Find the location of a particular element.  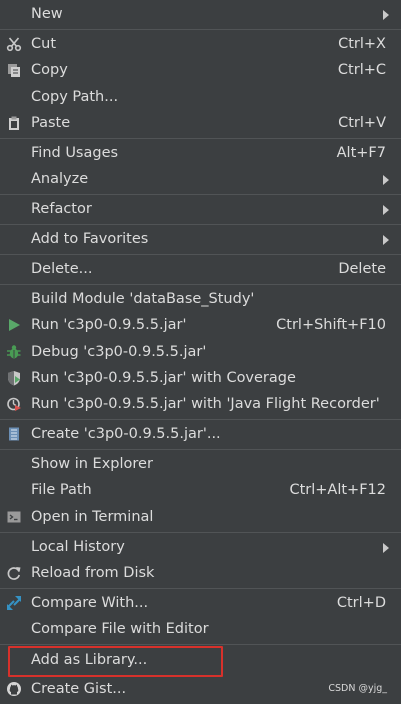

menu-item-copy-shortcut: Ctrl+C is located at coordinates (361, 70).